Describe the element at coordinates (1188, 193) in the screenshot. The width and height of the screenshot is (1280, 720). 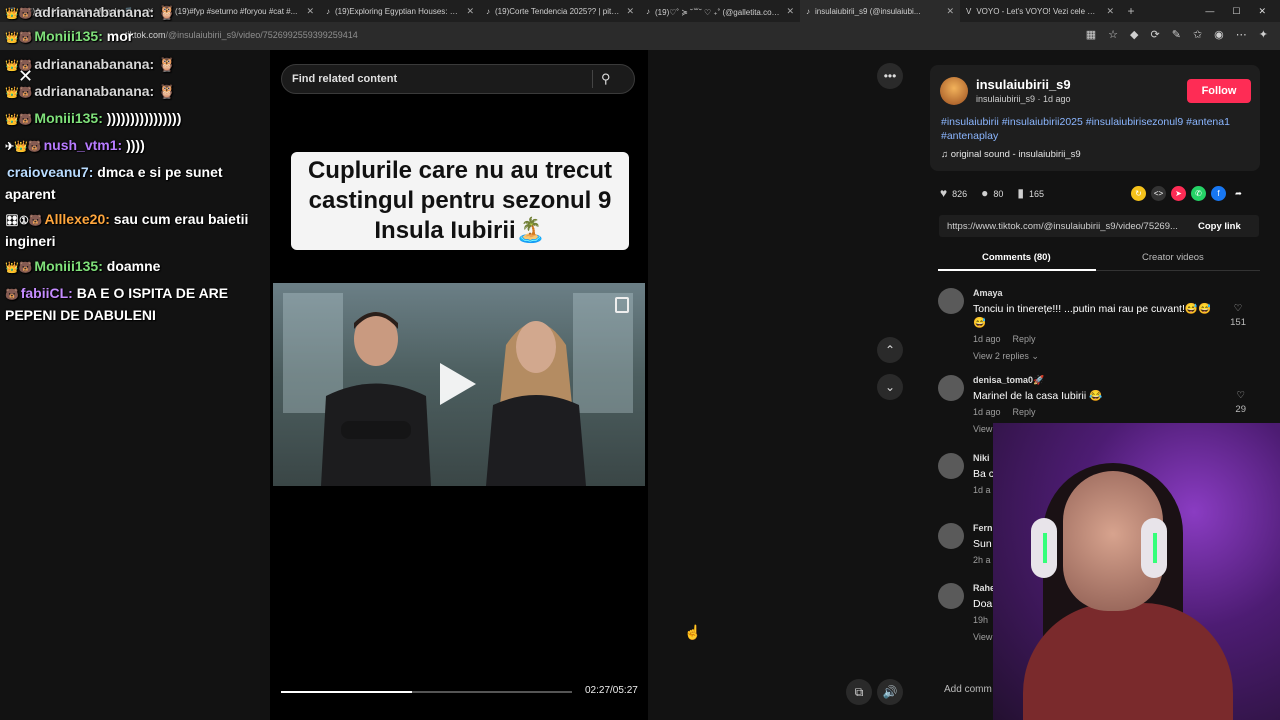
I see `share-icons: ↻ <> ➤ ✆ f ➦` at that location.